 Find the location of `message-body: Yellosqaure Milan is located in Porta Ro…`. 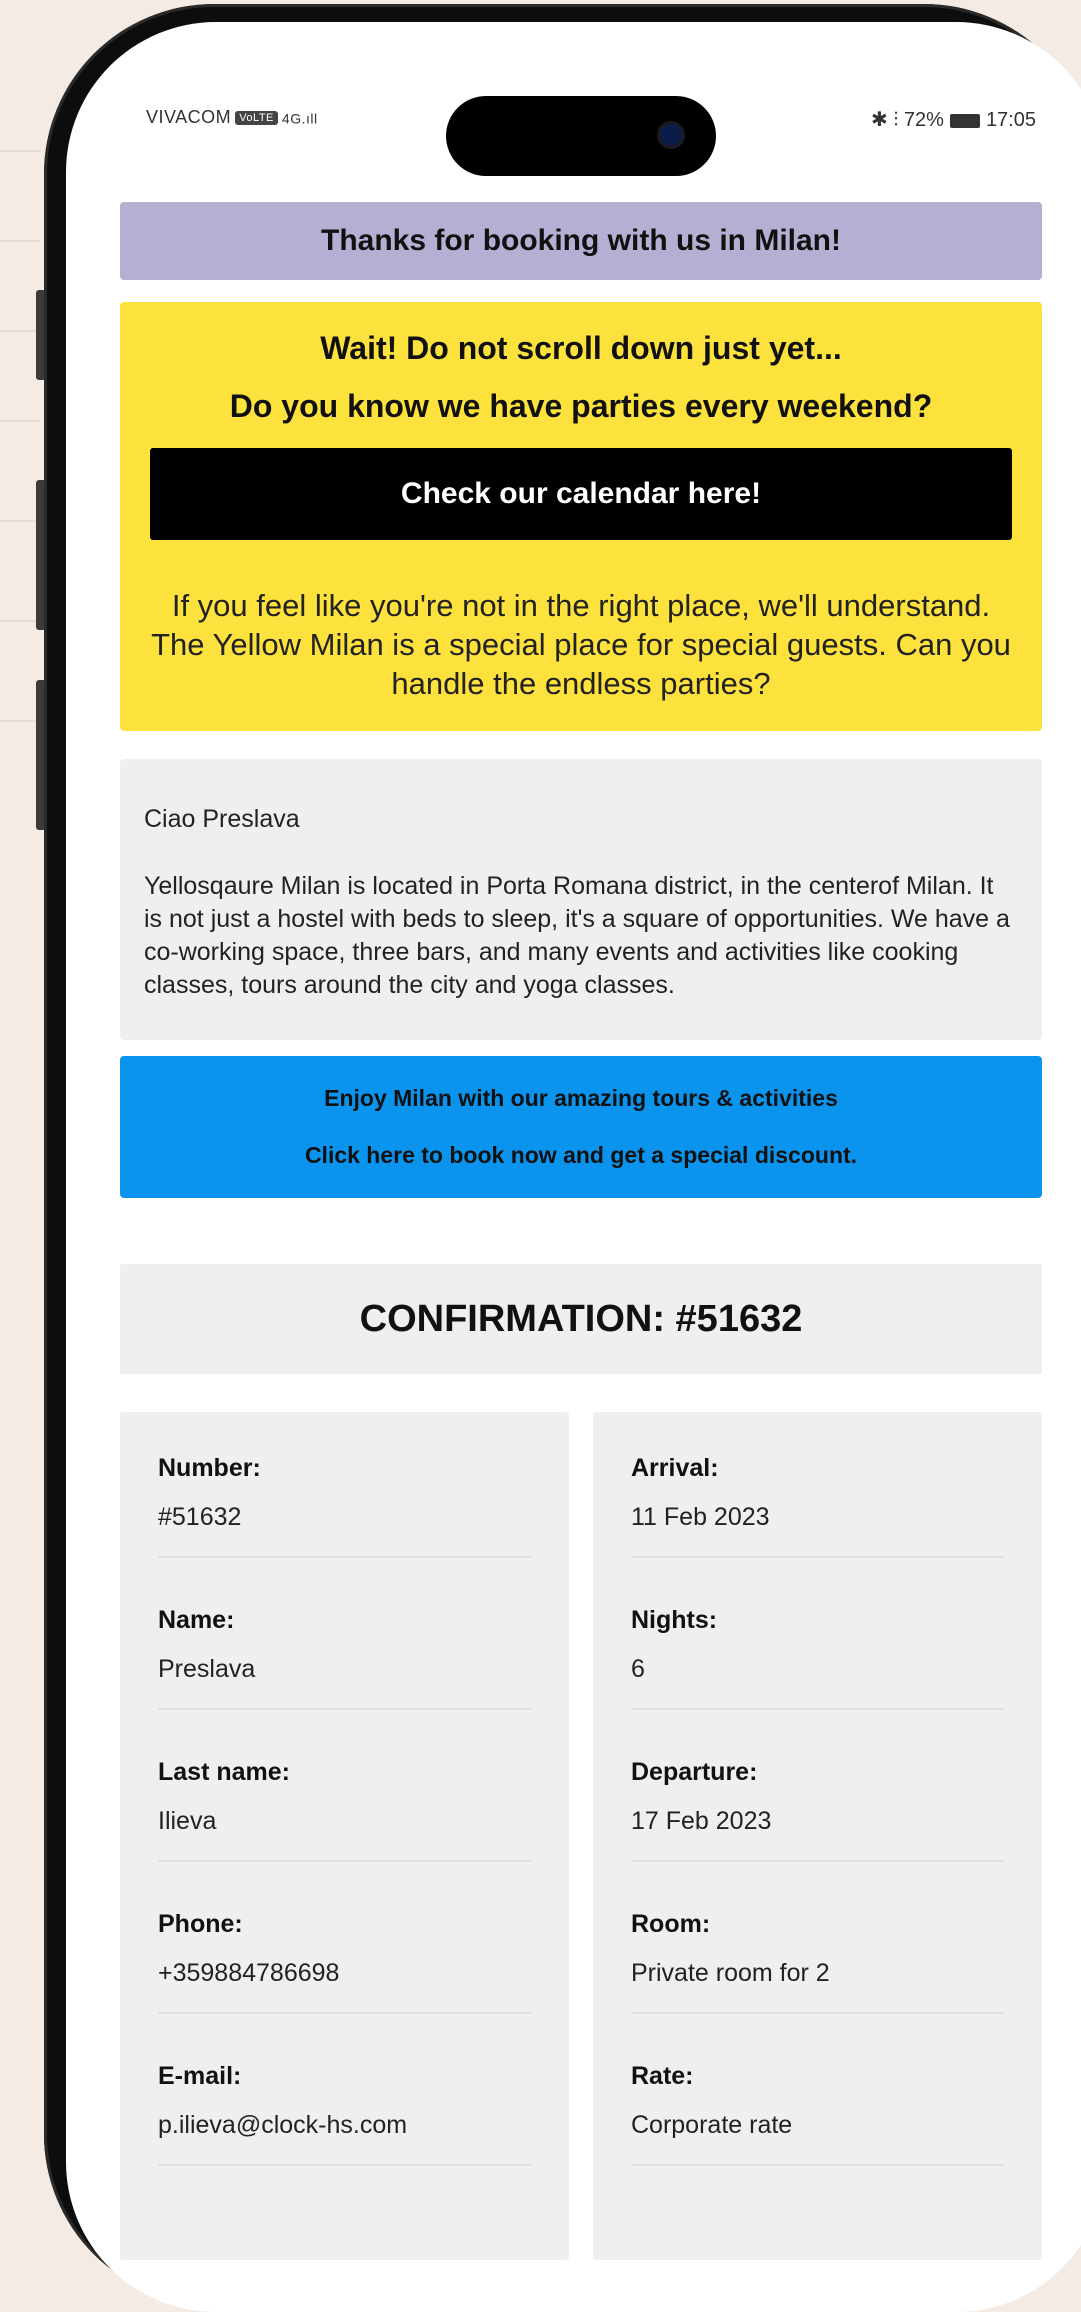

message-body: Yellosqaure Milan is located in Porta Ro… is located at coordinates (577, 935).